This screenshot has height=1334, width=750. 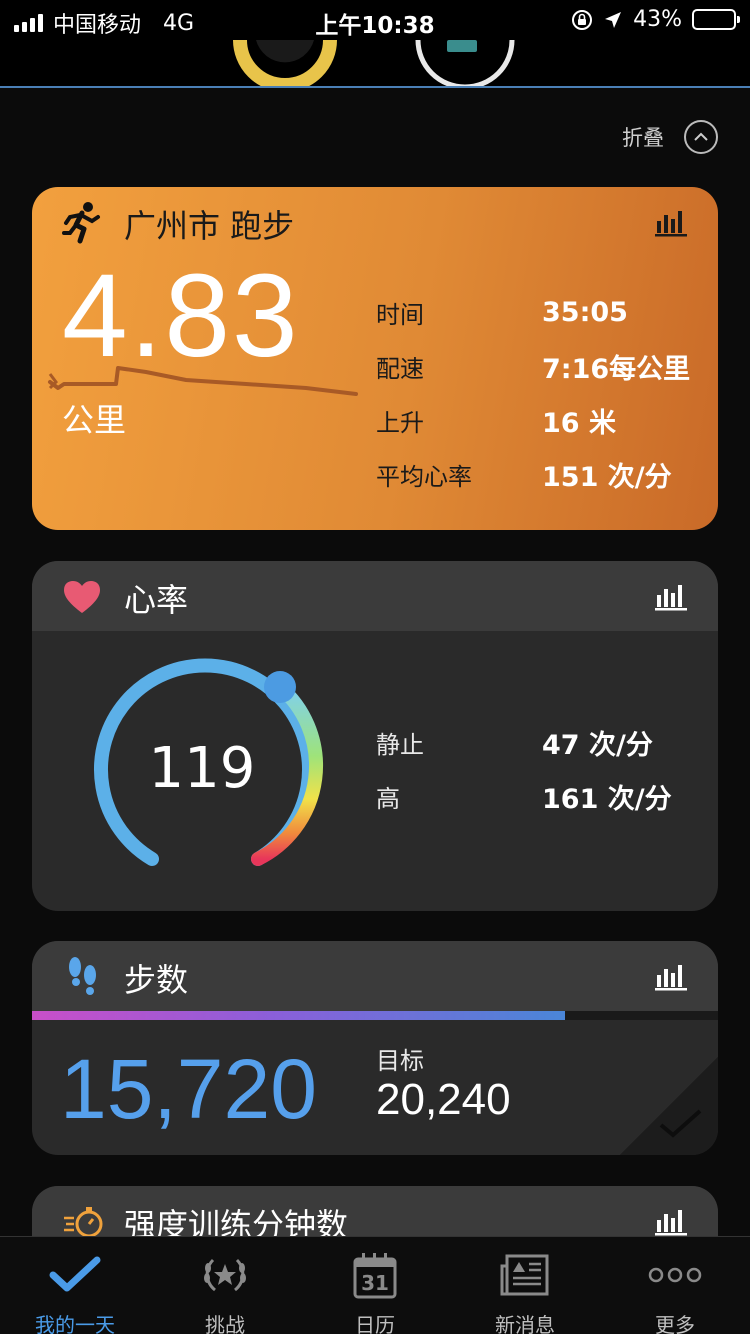 I want to click on steps-progress-fill, so click(x=299, y=1015).